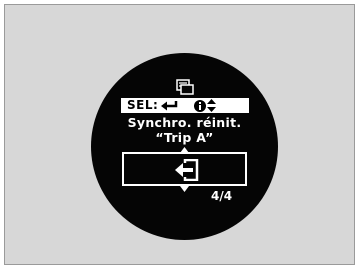  I want to click on message-line-1: Synchro. réinit., so click(184, 122).